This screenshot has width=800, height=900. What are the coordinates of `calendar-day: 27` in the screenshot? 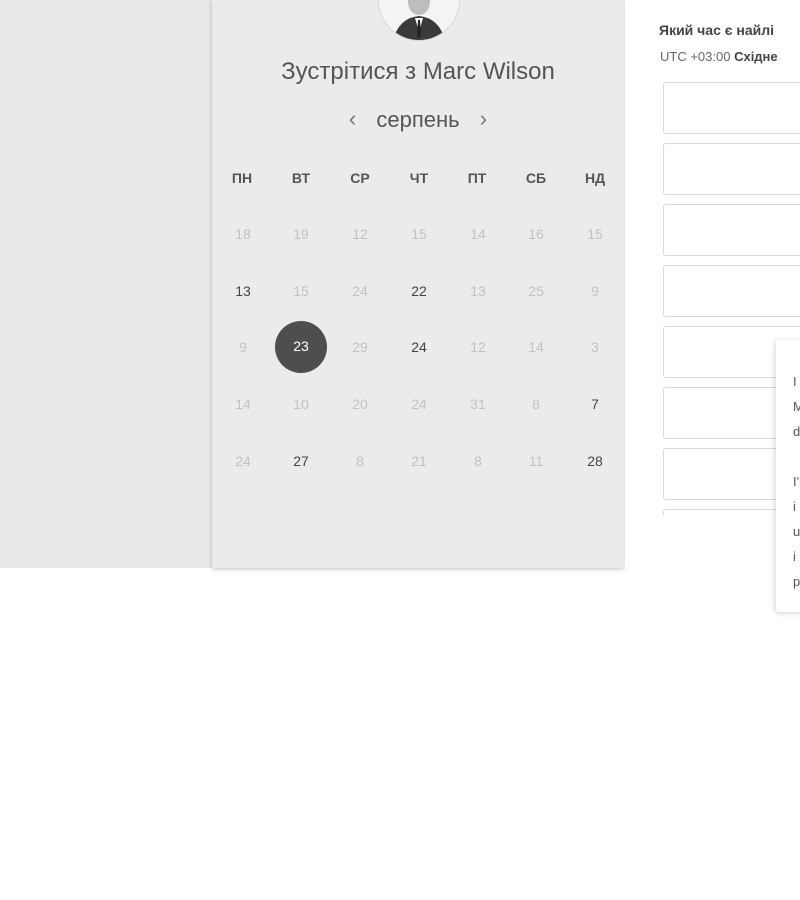 It's located at (301, 461).